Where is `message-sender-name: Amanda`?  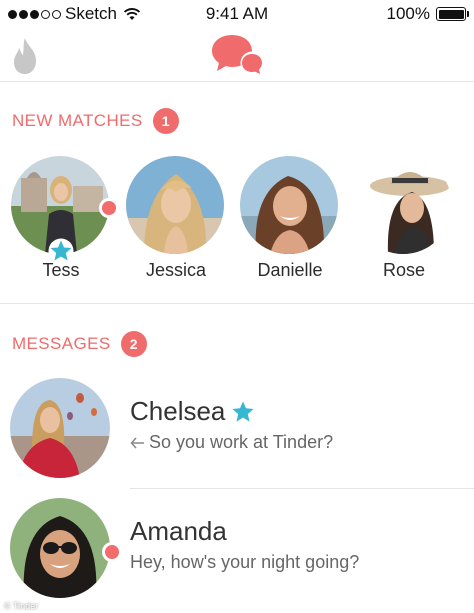 message-sender-name: Amanda is located at coordinates (178, 531).